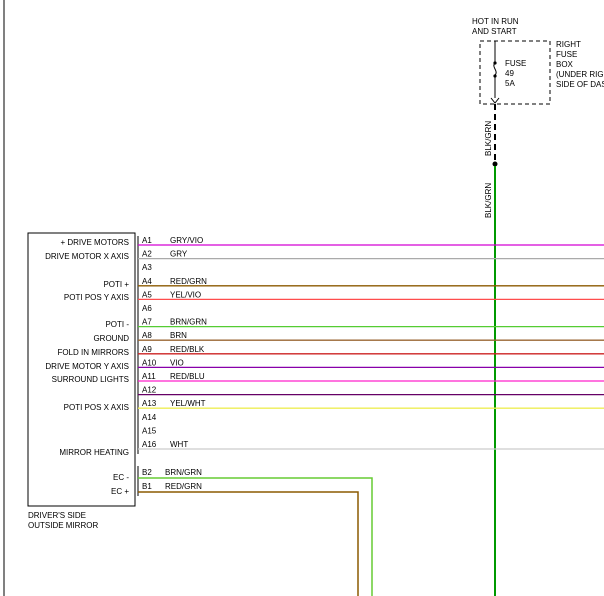 The image size is (604, 596). What do you see at coordinates (495, 100) in the screenshot?
I see `fuse-box-terminal` at bounding box center [495, 100].